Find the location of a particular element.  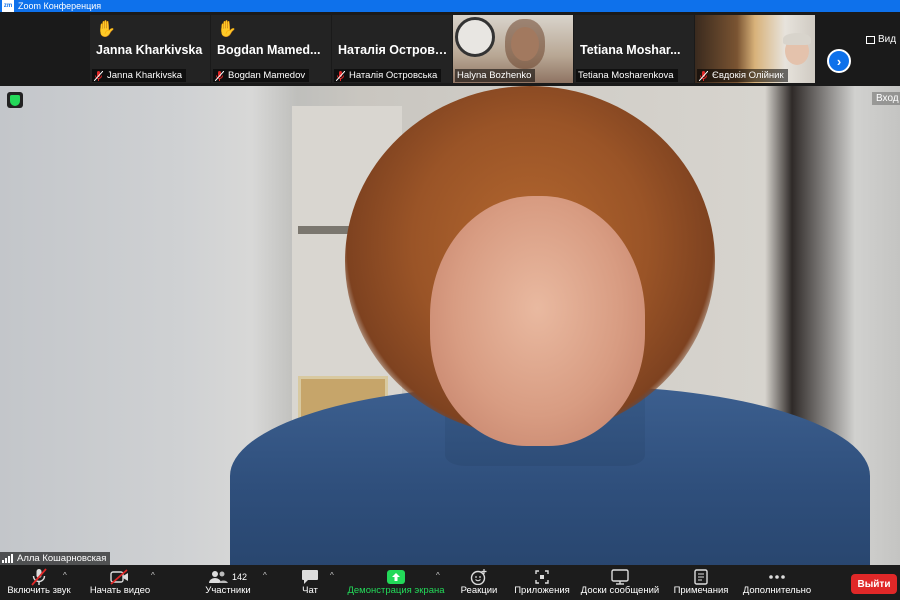

participant-name: Janna Kharkivska is located at coordinates (144, 75).